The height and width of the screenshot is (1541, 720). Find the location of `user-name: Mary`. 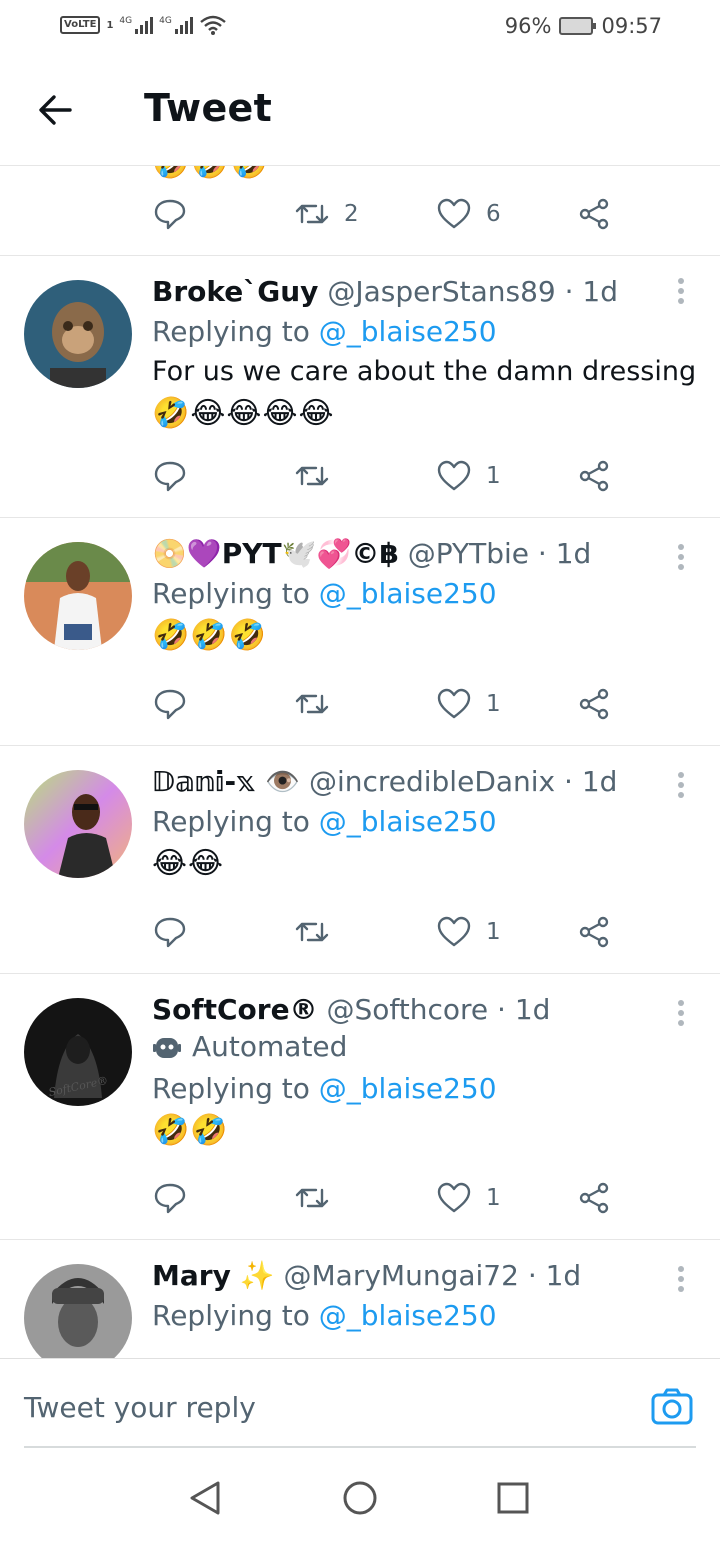

user-name: Mary is located at coordinates (191, 1275).